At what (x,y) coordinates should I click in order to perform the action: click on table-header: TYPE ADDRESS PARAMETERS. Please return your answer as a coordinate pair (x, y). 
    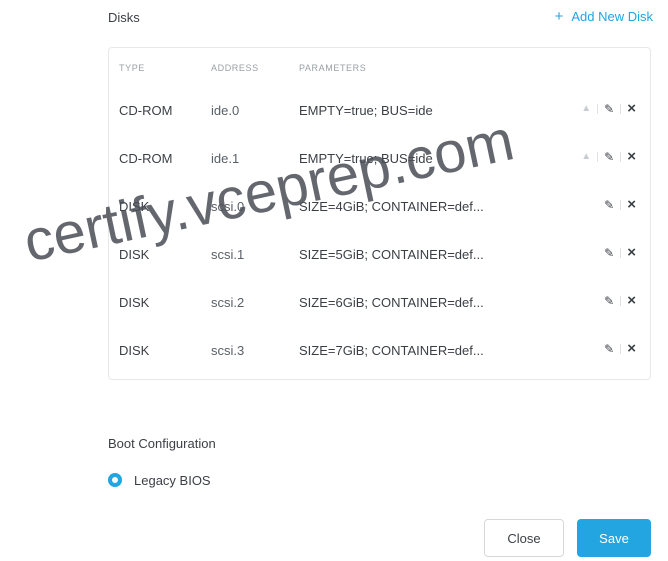
    Looking at the image, I should click on (379, 68).